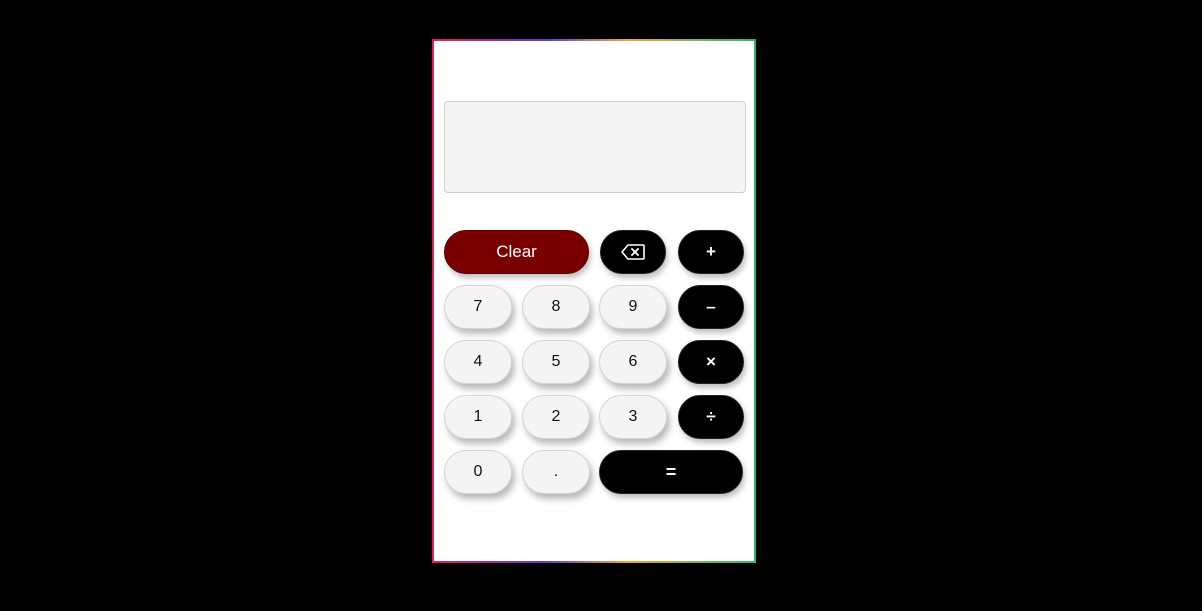 Image resolution: width=1202 pixels, height=611 pixels. I want to click on digit-5-button: 5, so click(556, 362).